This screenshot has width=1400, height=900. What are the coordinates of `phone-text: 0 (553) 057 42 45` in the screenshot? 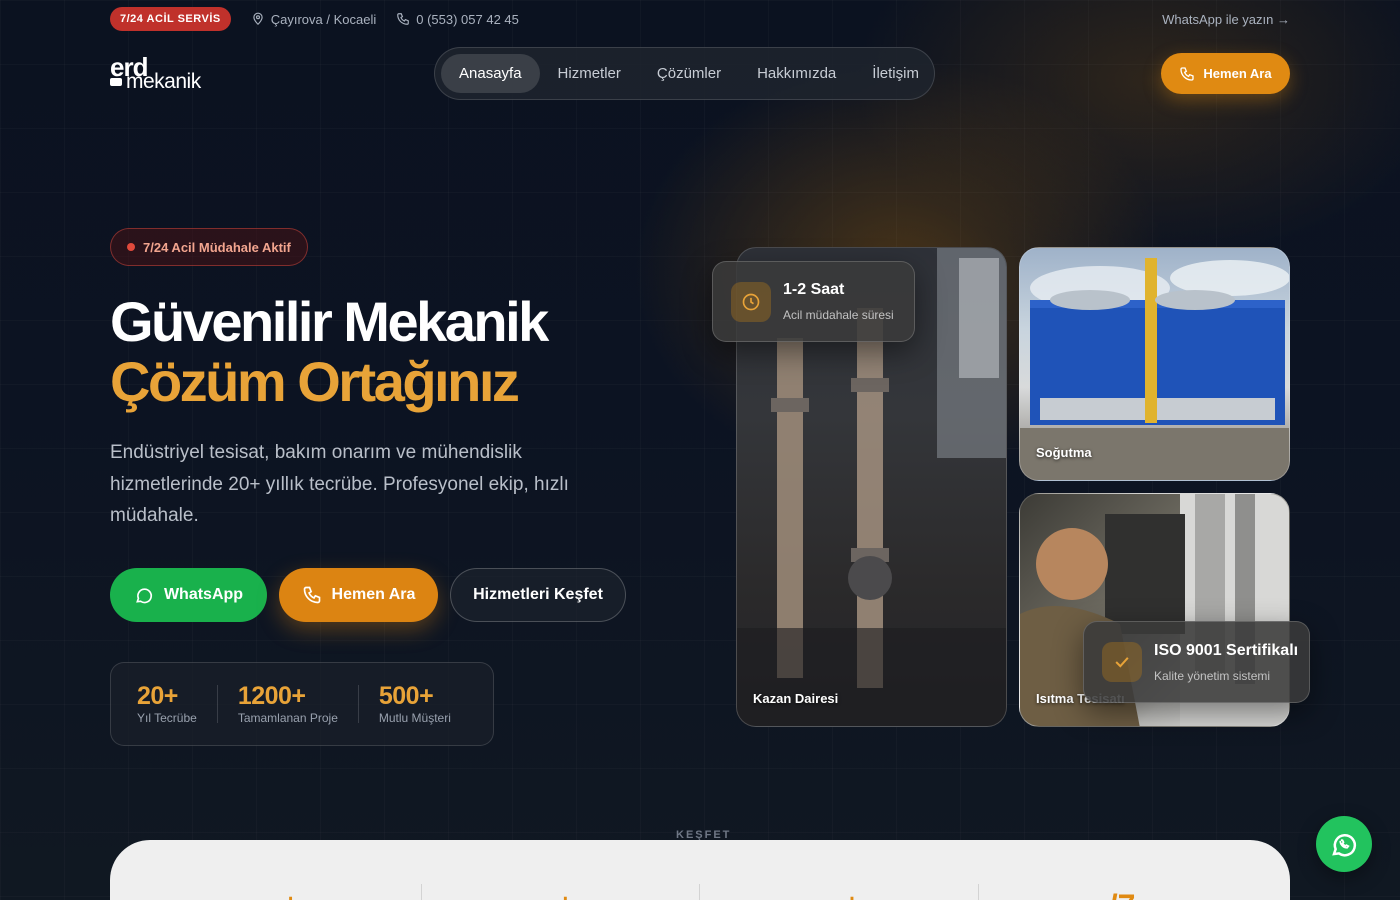 It's located at (467, 19).